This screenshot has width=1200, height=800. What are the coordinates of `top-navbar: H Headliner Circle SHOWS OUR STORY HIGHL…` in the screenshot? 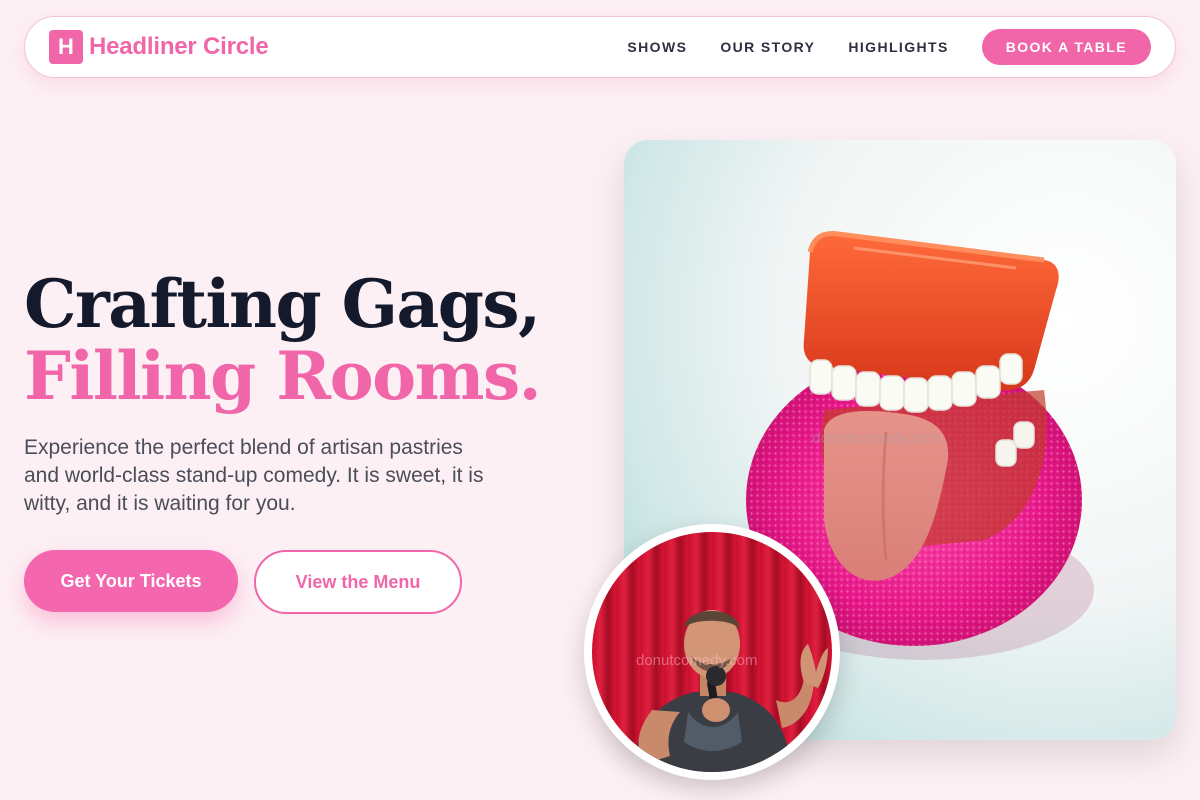 It's located at (600, 47).